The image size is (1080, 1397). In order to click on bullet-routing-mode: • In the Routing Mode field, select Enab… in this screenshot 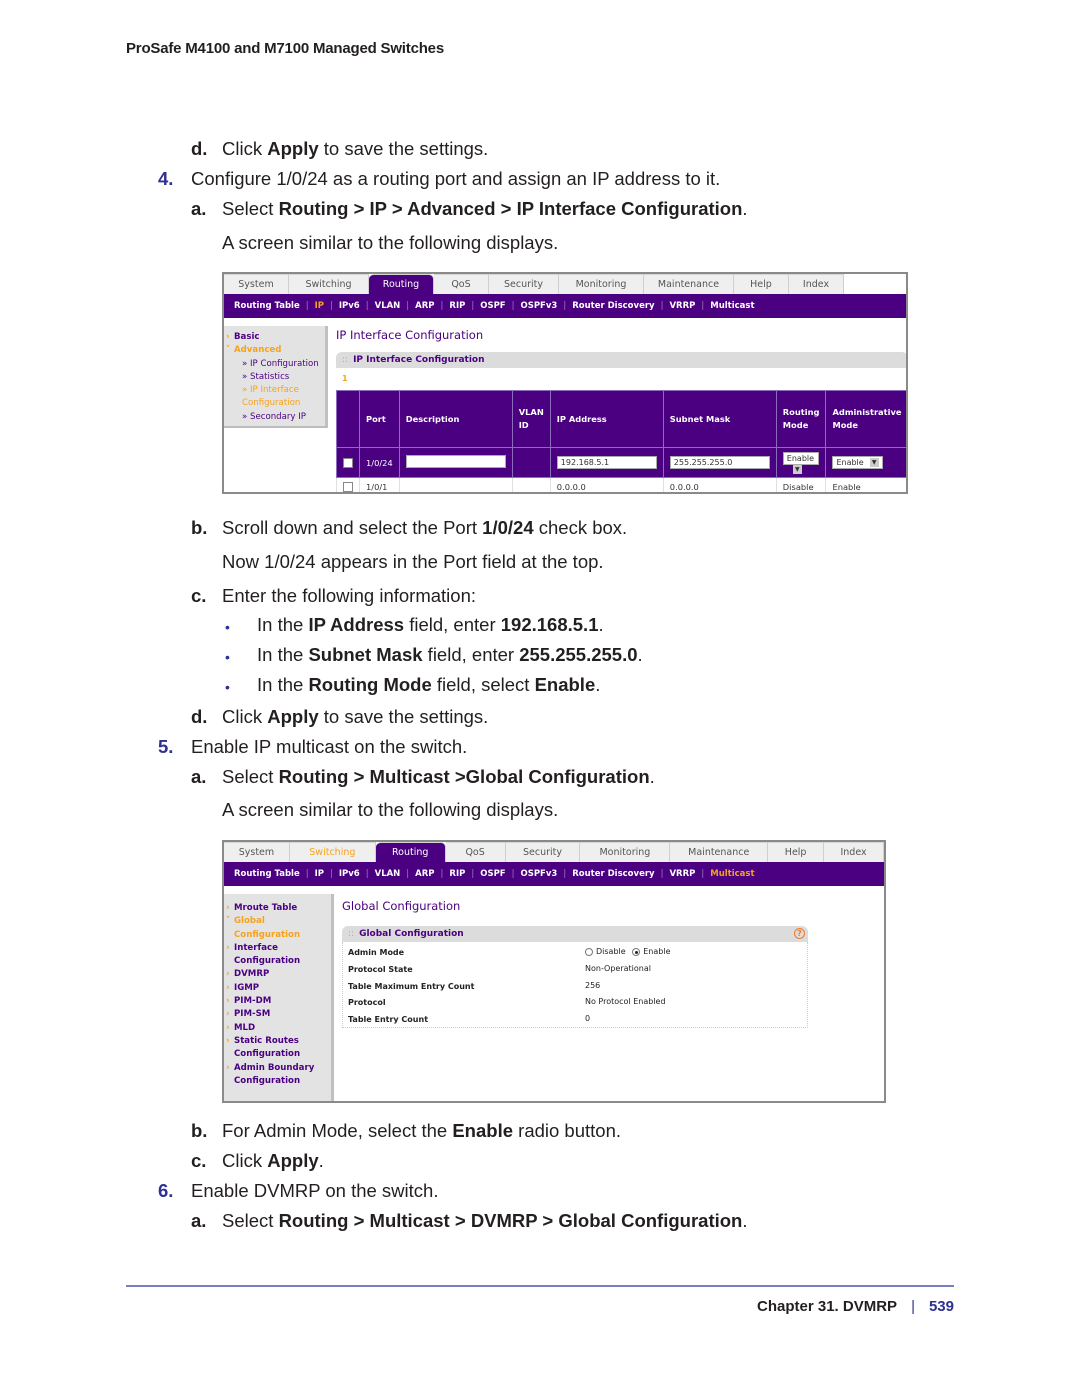, I will do `click(412, 685)`.